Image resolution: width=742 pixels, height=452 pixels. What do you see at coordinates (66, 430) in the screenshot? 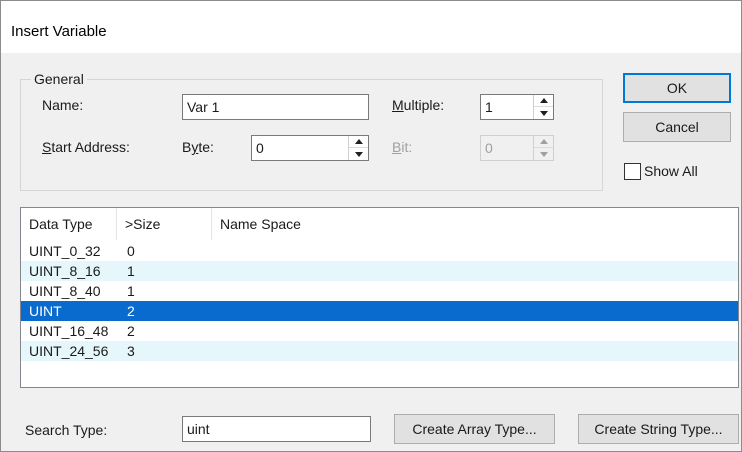
I see `search-type-label: Search Type:` at bounding box center [66, 430].